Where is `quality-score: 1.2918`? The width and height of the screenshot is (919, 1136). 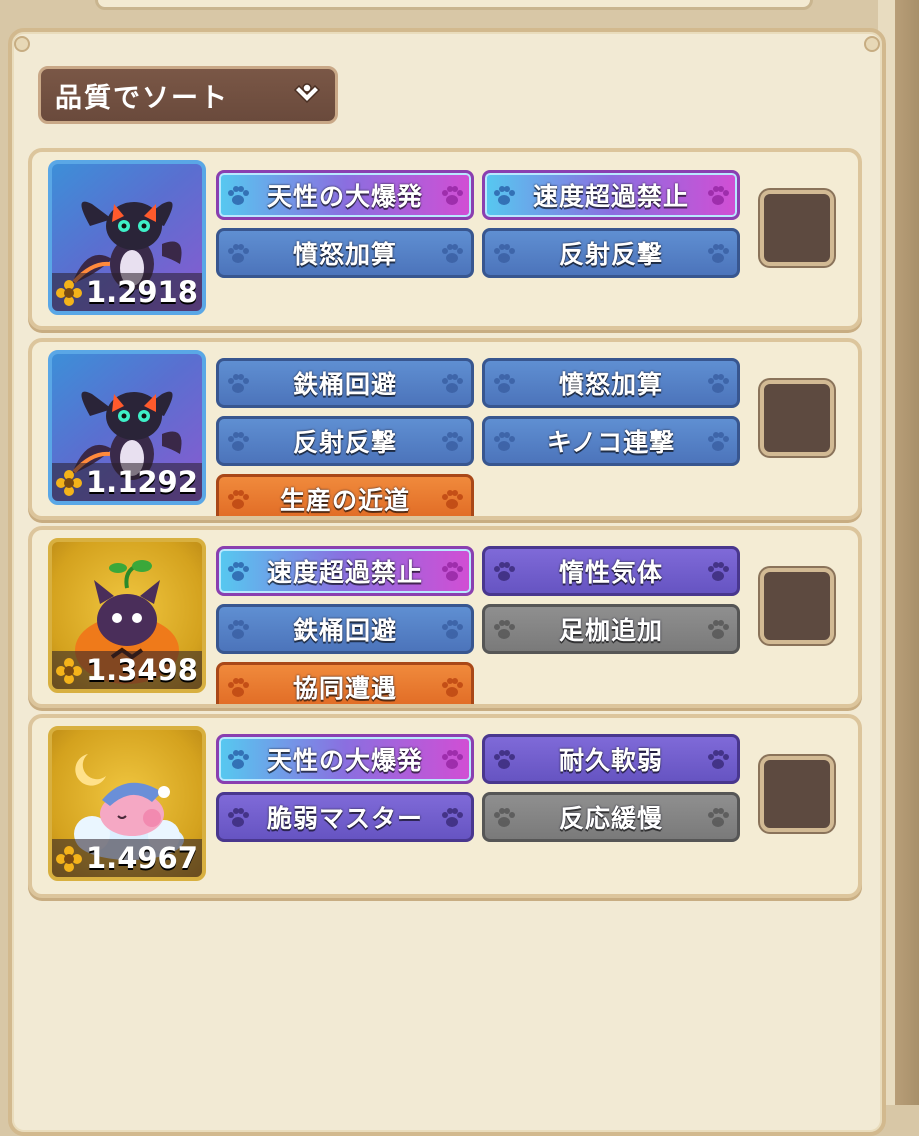
quality-score: 1.2918 is located at coordinates (127, 292).